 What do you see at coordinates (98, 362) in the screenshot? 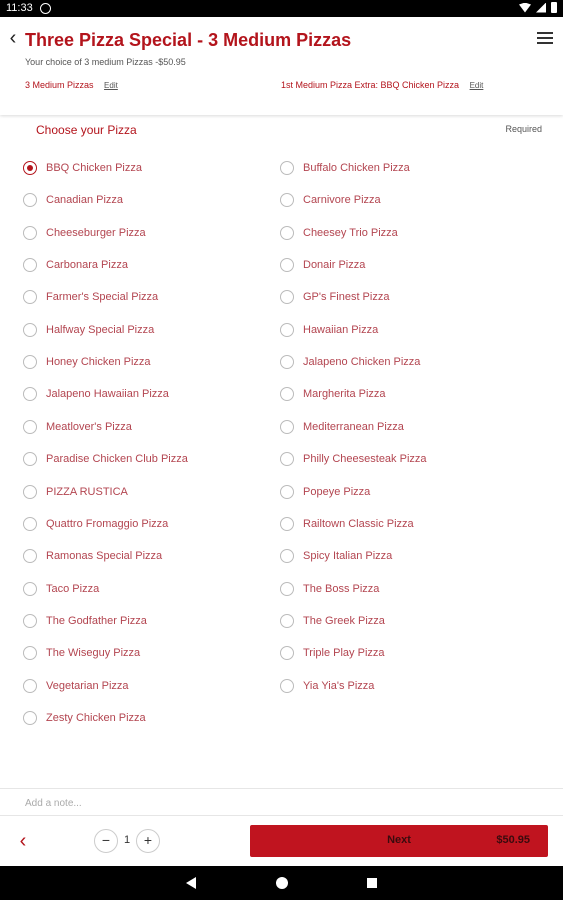
I see `pizza-option-label: Honey Chicken Pizza` at bounding box center [98, 362].